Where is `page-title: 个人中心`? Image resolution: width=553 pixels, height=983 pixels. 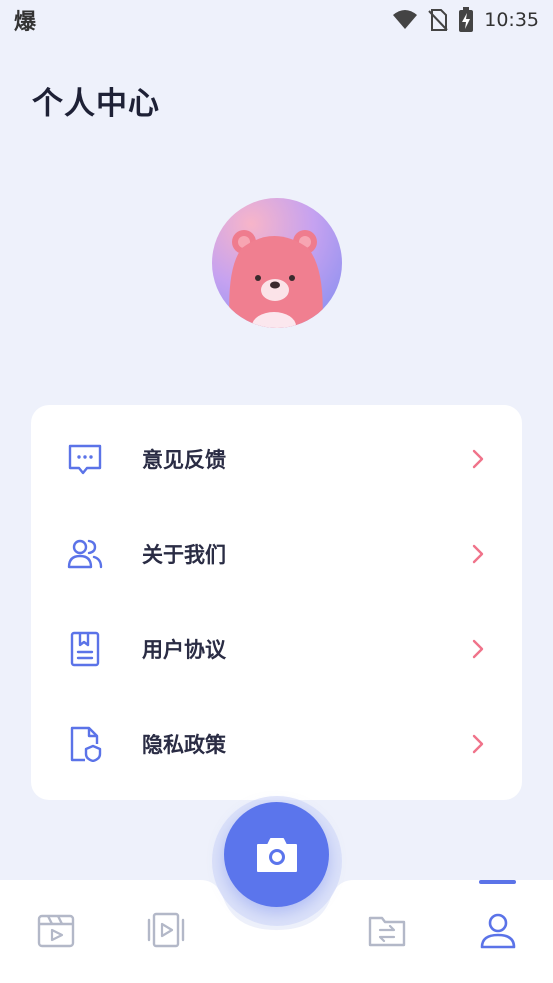
page-title: 个人中心 is located at coordinates (96, 104).